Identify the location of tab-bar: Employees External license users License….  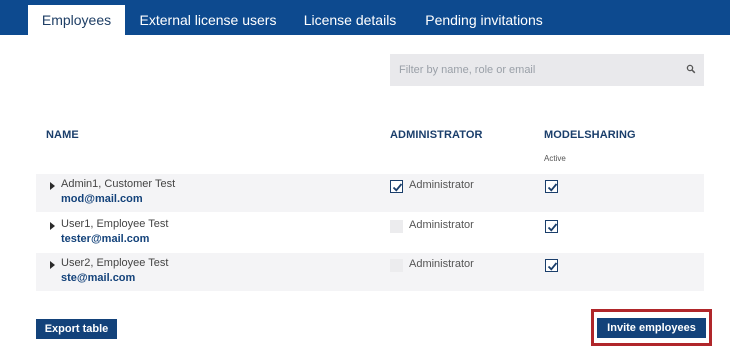
(365, 17).